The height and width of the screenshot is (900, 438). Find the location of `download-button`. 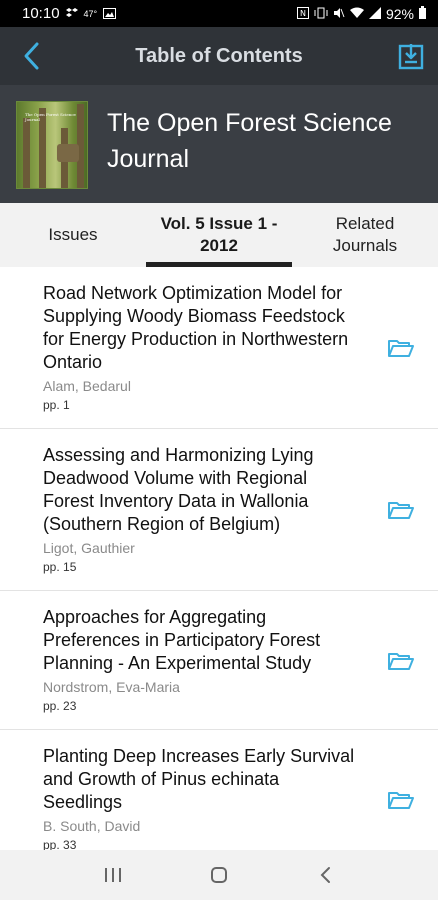

download-button is located at coordinates (411, 56).